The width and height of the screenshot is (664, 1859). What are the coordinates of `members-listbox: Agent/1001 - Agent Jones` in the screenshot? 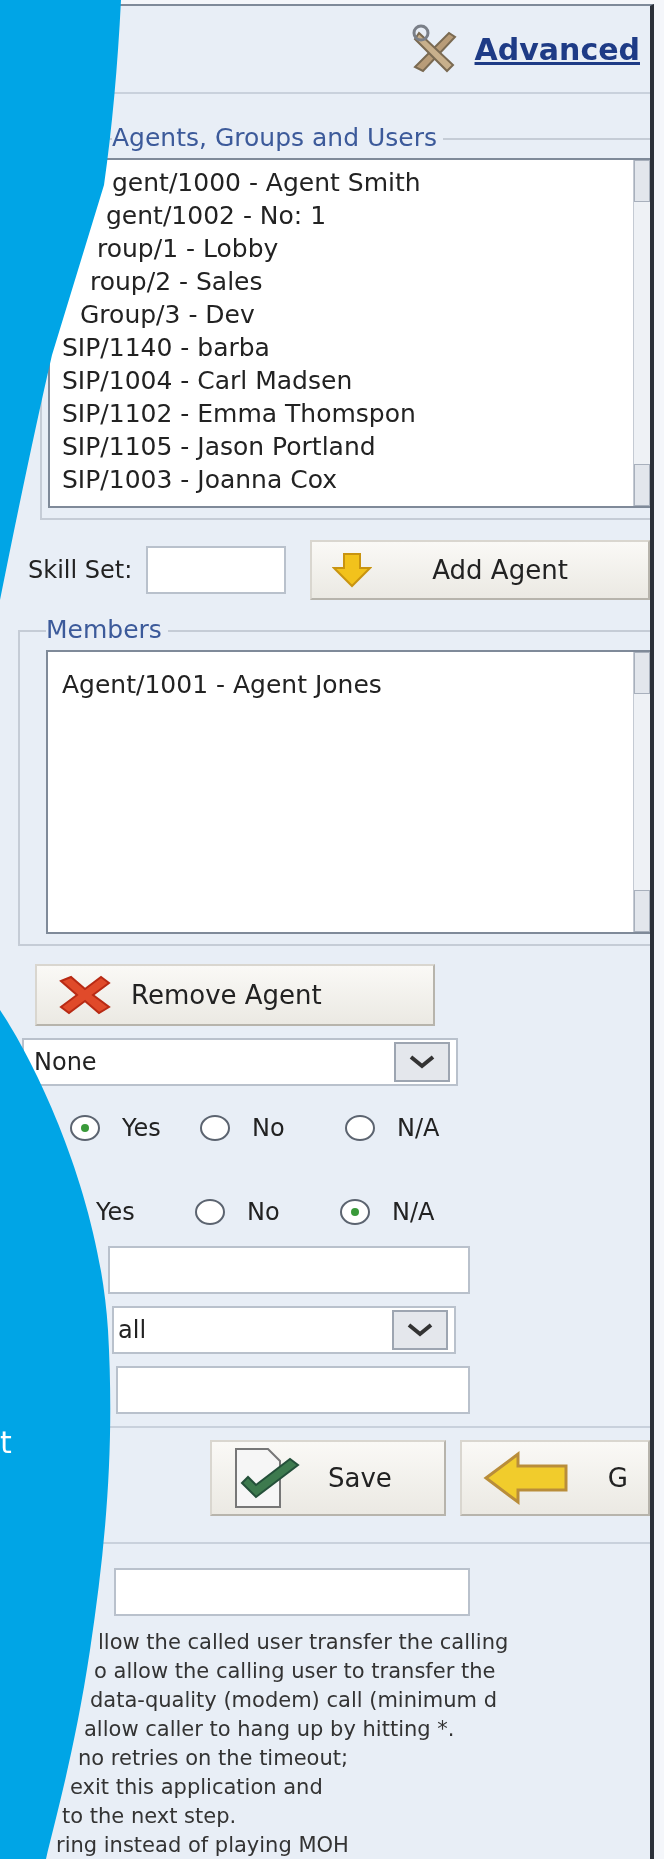 It's located at (348, 792).